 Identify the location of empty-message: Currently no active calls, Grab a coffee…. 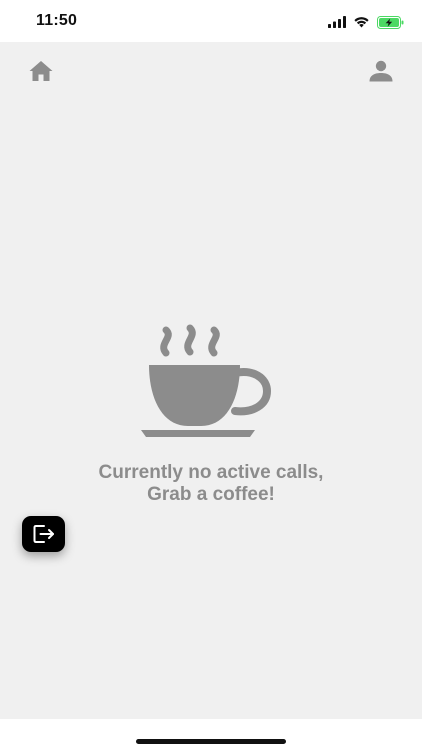
(211, 484).